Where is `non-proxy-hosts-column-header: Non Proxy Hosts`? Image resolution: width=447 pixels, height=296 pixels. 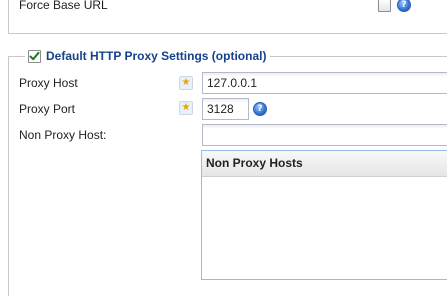
non-proxy-hosts-column-header: Non Proxy Hosts is located at coordinates (324, 164).